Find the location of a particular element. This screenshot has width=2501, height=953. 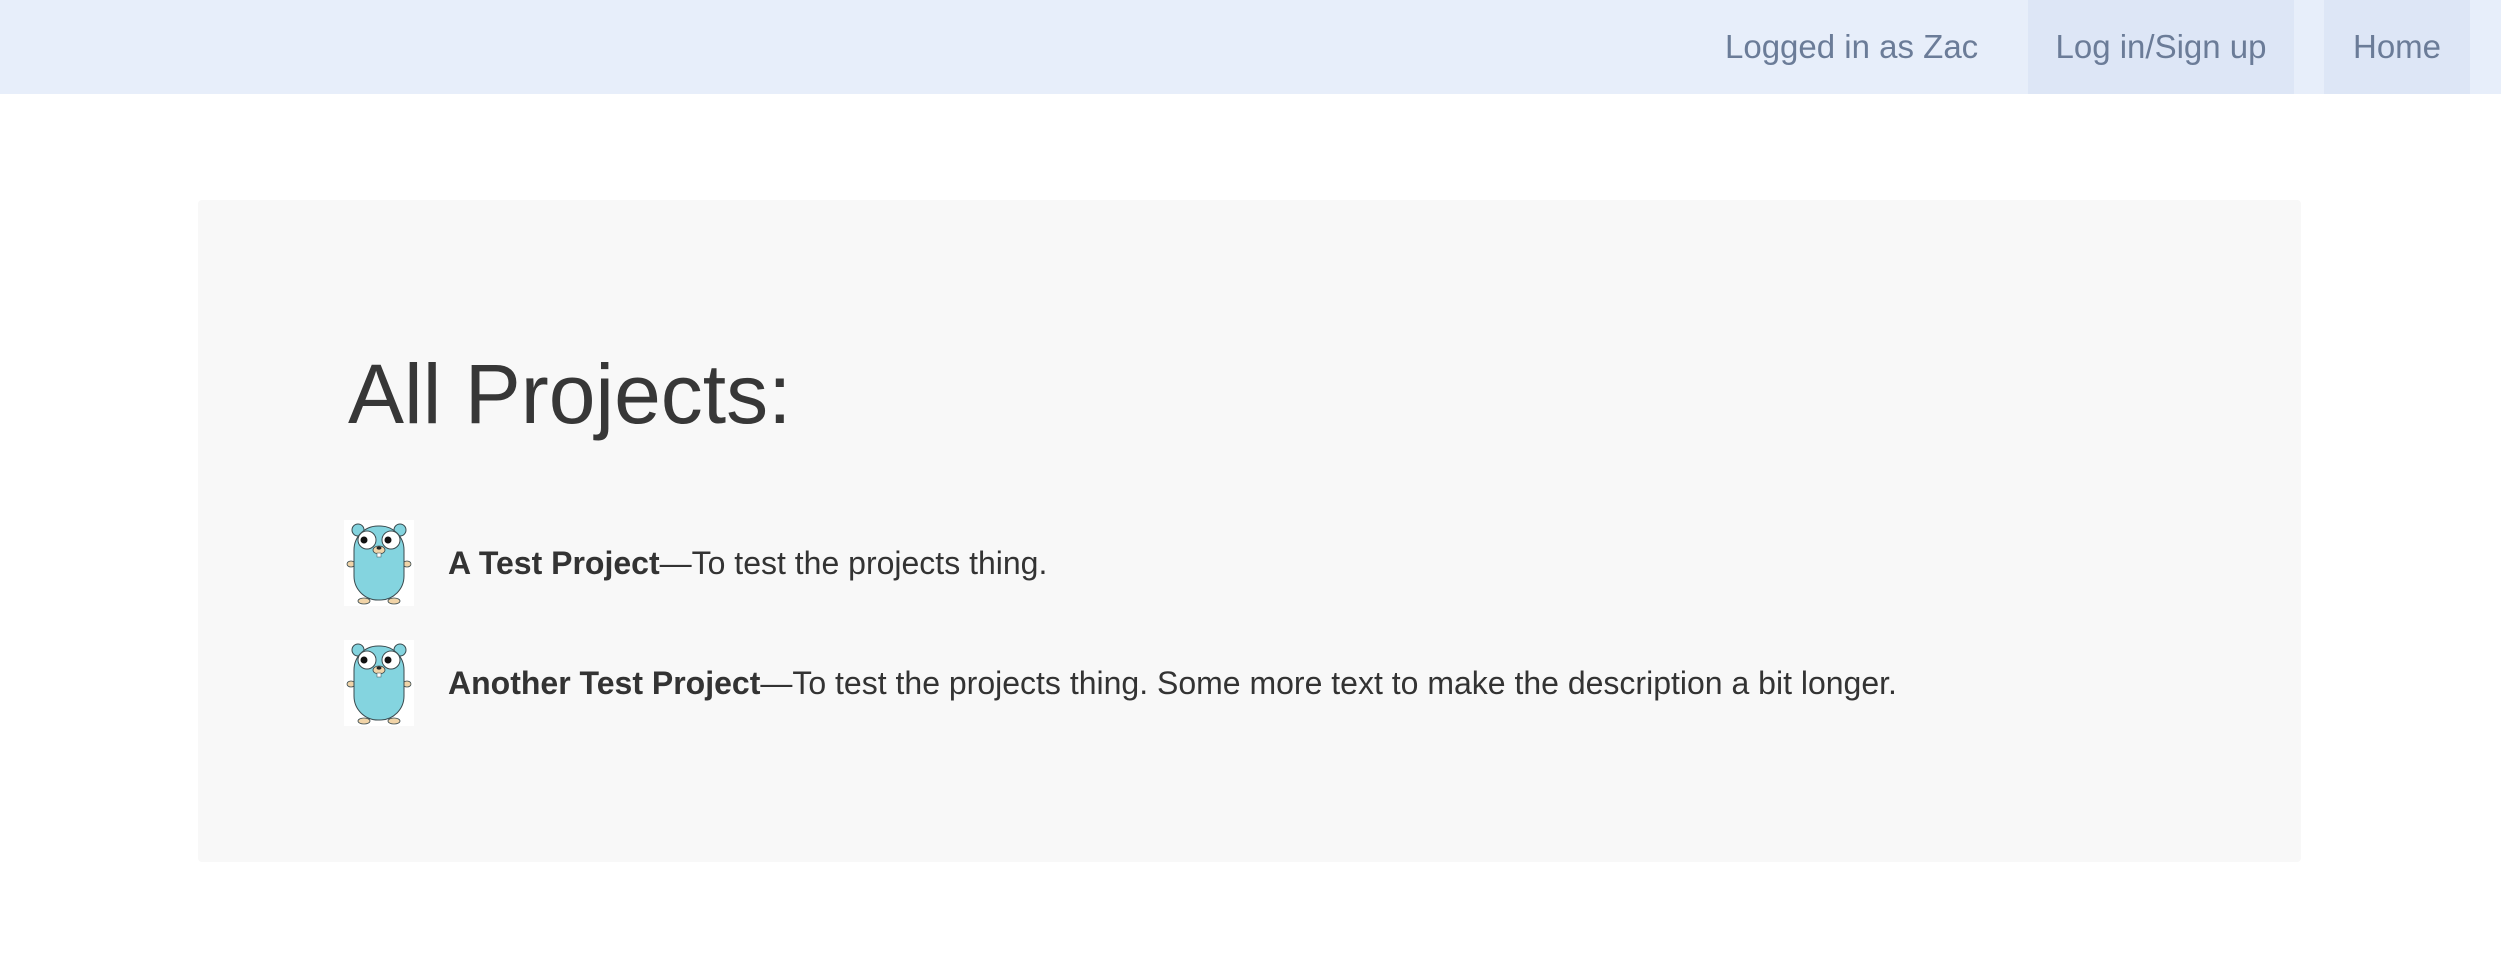

login-signup-button: Log in/Sign up is located at coordinates (2161, 47).